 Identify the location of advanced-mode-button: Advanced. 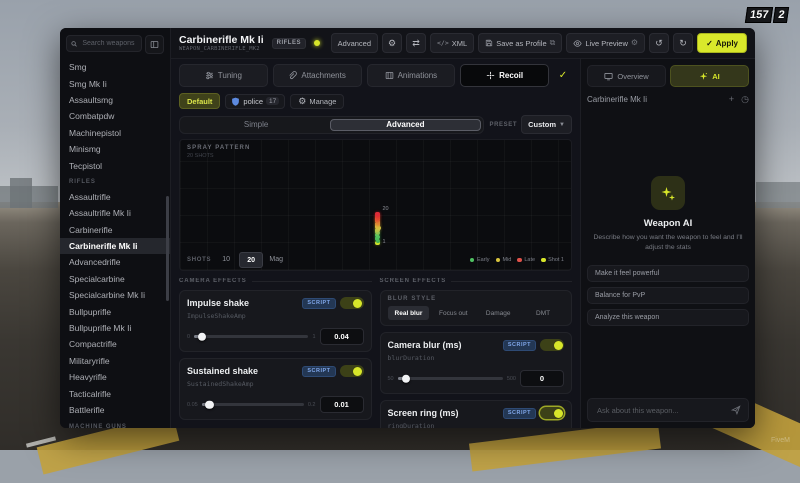
(354, 43).